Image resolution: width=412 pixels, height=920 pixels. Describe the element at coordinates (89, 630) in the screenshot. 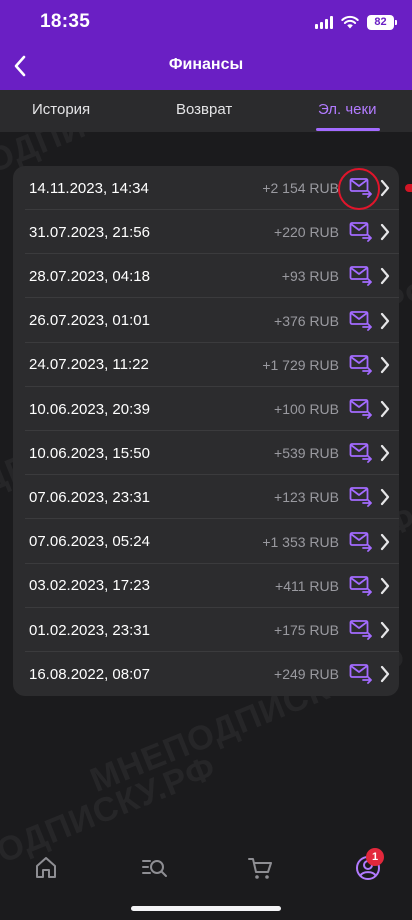

I see `receipt-date: 01.02.2023, 23:31` at that location.